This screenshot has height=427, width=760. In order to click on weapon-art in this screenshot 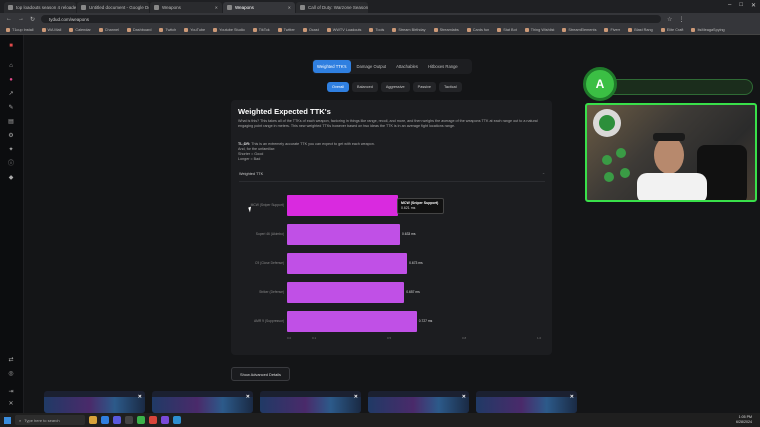, I will do `click(202, 405)`.